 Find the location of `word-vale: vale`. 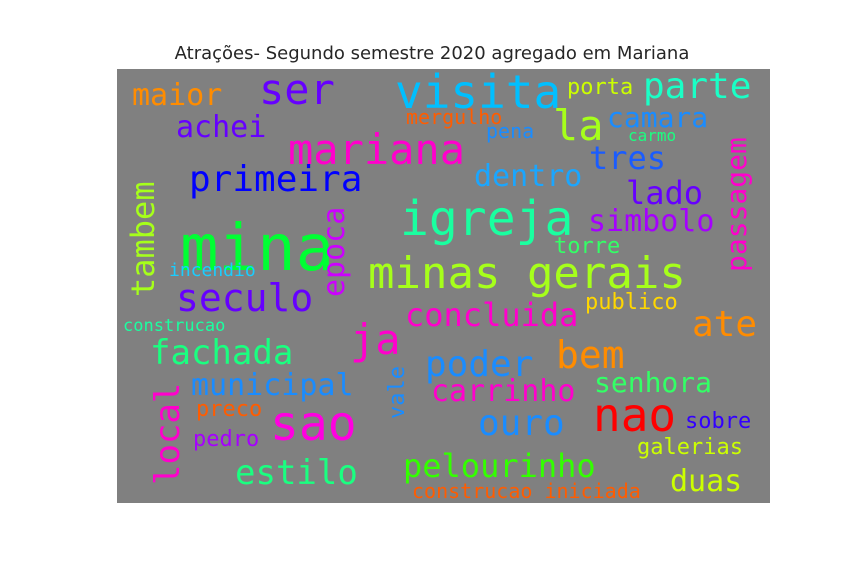

word-vale: vale is located at coordinates (397, 392).